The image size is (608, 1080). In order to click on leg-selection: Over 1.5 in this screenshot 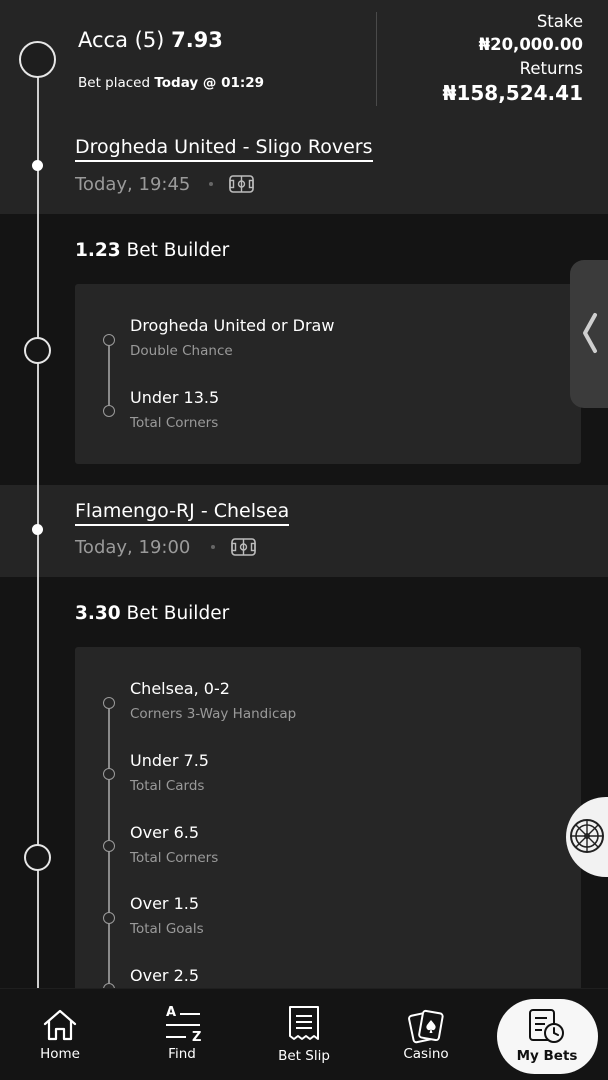, I will do `click(165, 903)`.